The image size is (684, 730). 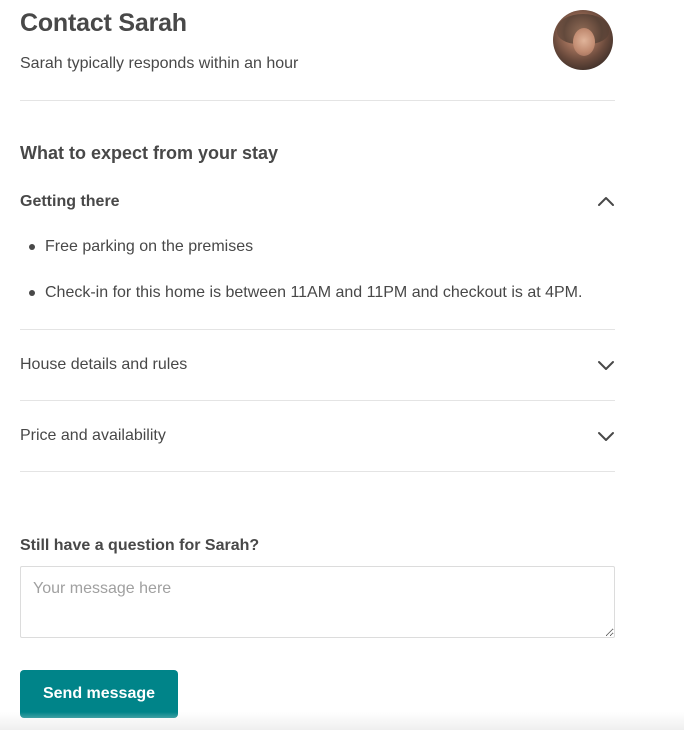 What do you see at coordinates (149, 246) in the screenshot?
I see `list-item-text: Free parking on the premises` at bounding box center [149, 246].